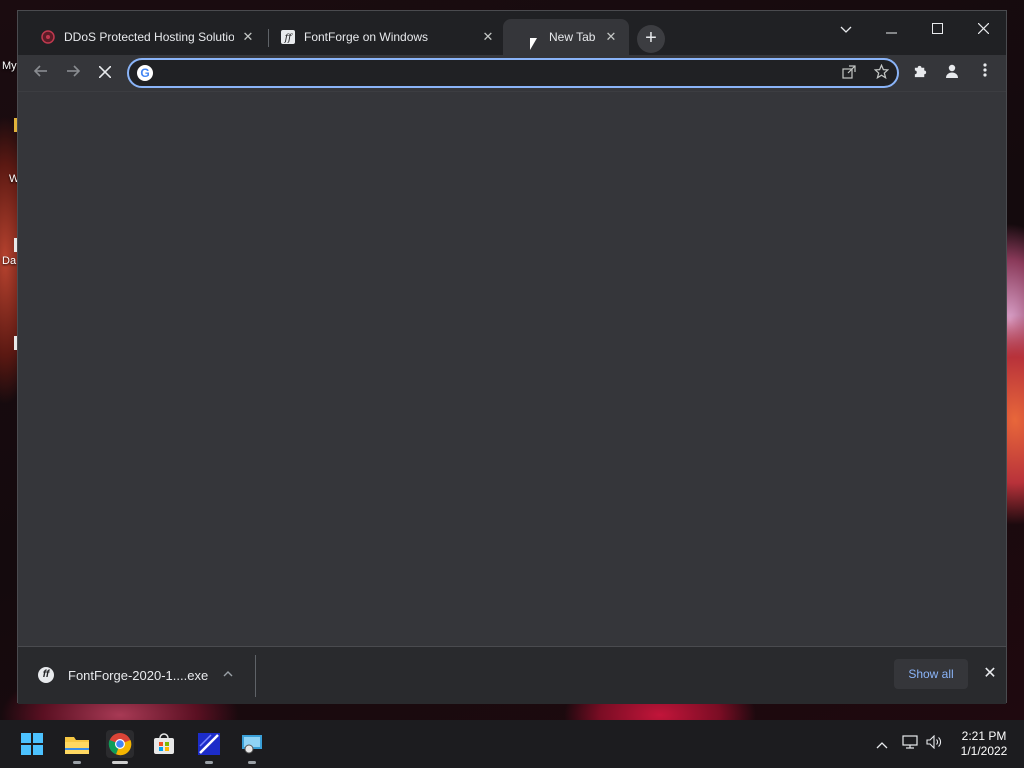 Image resolution: width=1024 pixels, height=768 pixels. Describe the element at coordinates (288, 37) in the screenshot. I see `fontforge-favicon-icon: ff` at that location.